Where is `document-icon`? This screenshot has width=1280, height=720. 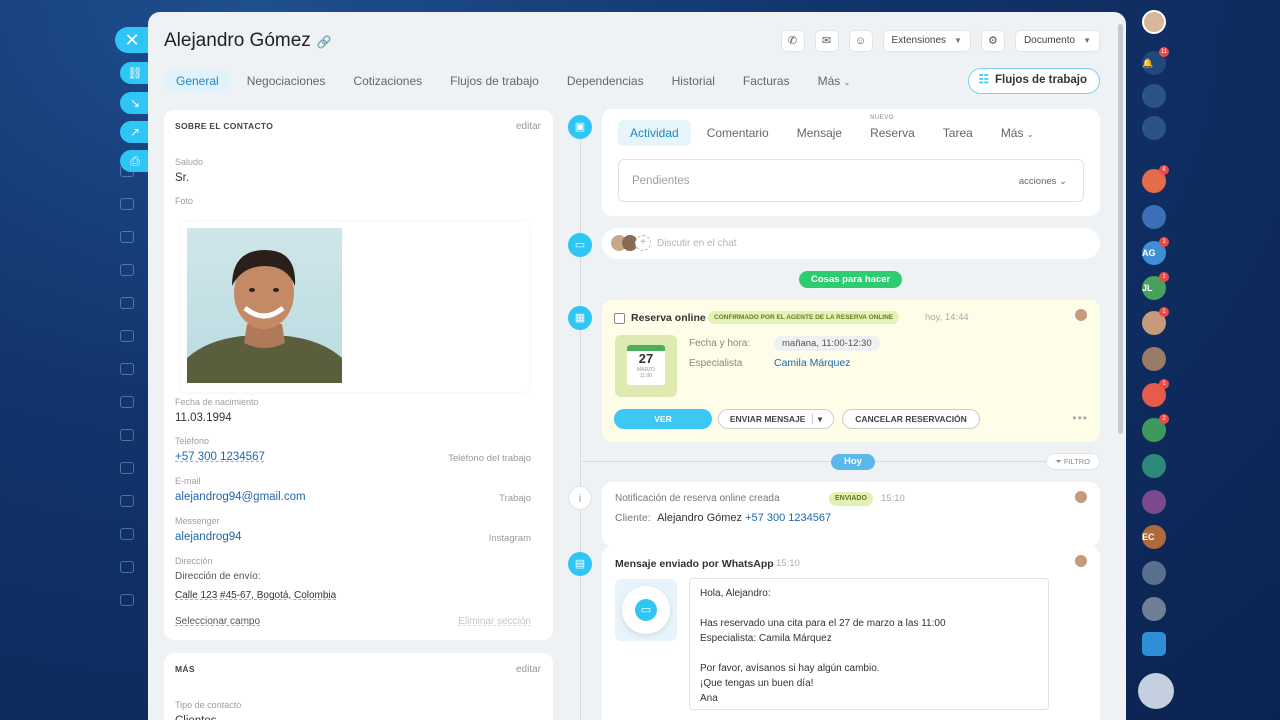 document-icon is located at coordinates (127, 303).